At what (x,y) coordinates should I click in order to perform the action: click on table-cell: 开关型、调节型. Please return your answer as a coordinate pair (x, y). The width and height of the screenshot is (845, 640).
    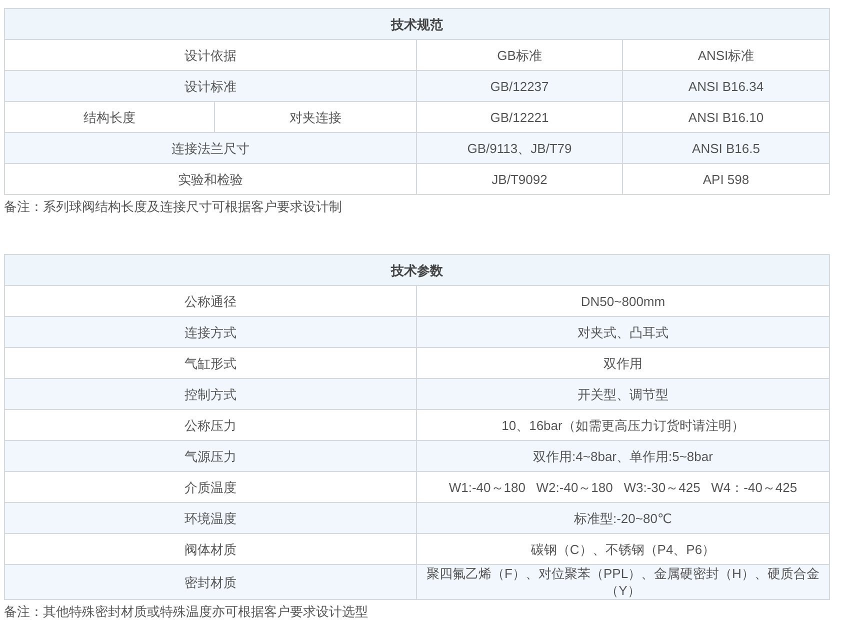
    Looking at the image, I should click on (623, 394).